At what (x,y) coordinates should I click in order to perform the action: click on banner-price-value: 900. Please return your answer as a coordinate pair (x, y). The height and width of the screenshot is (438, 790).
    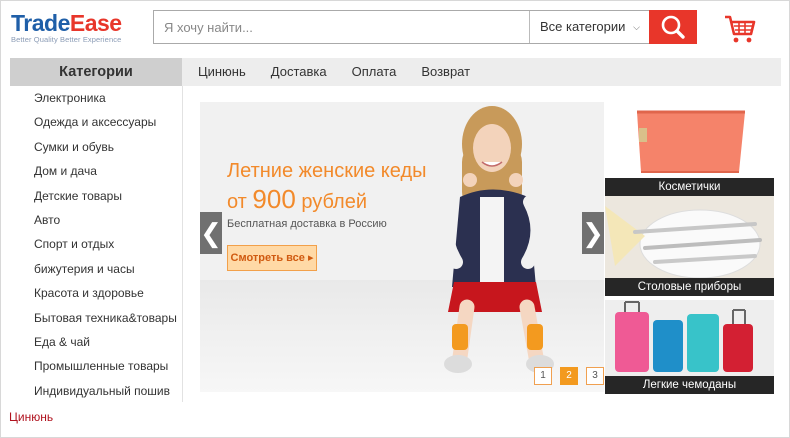
    Looking at the image, I should click on (274, 199).